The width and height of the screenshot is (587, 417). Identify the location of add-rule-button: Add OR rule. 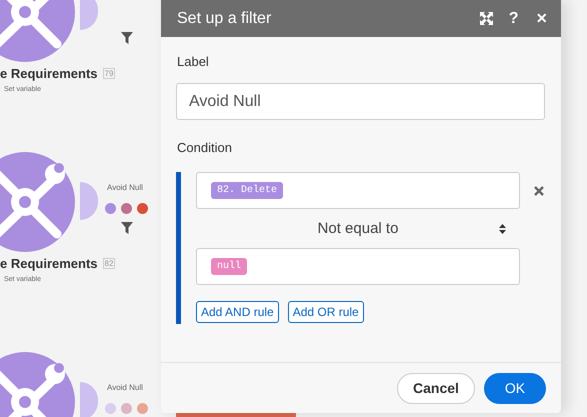
(326, 312).